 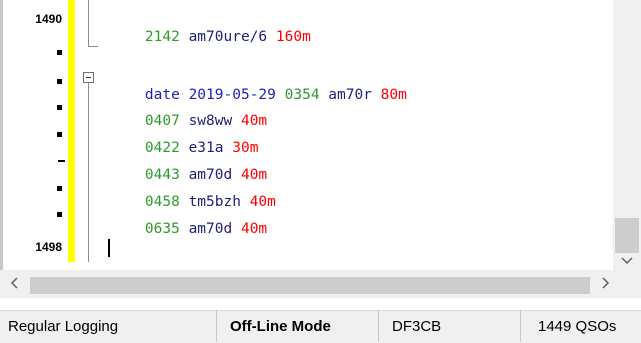 I want to click on qso-band: 40m, so click(x=254, y=229).